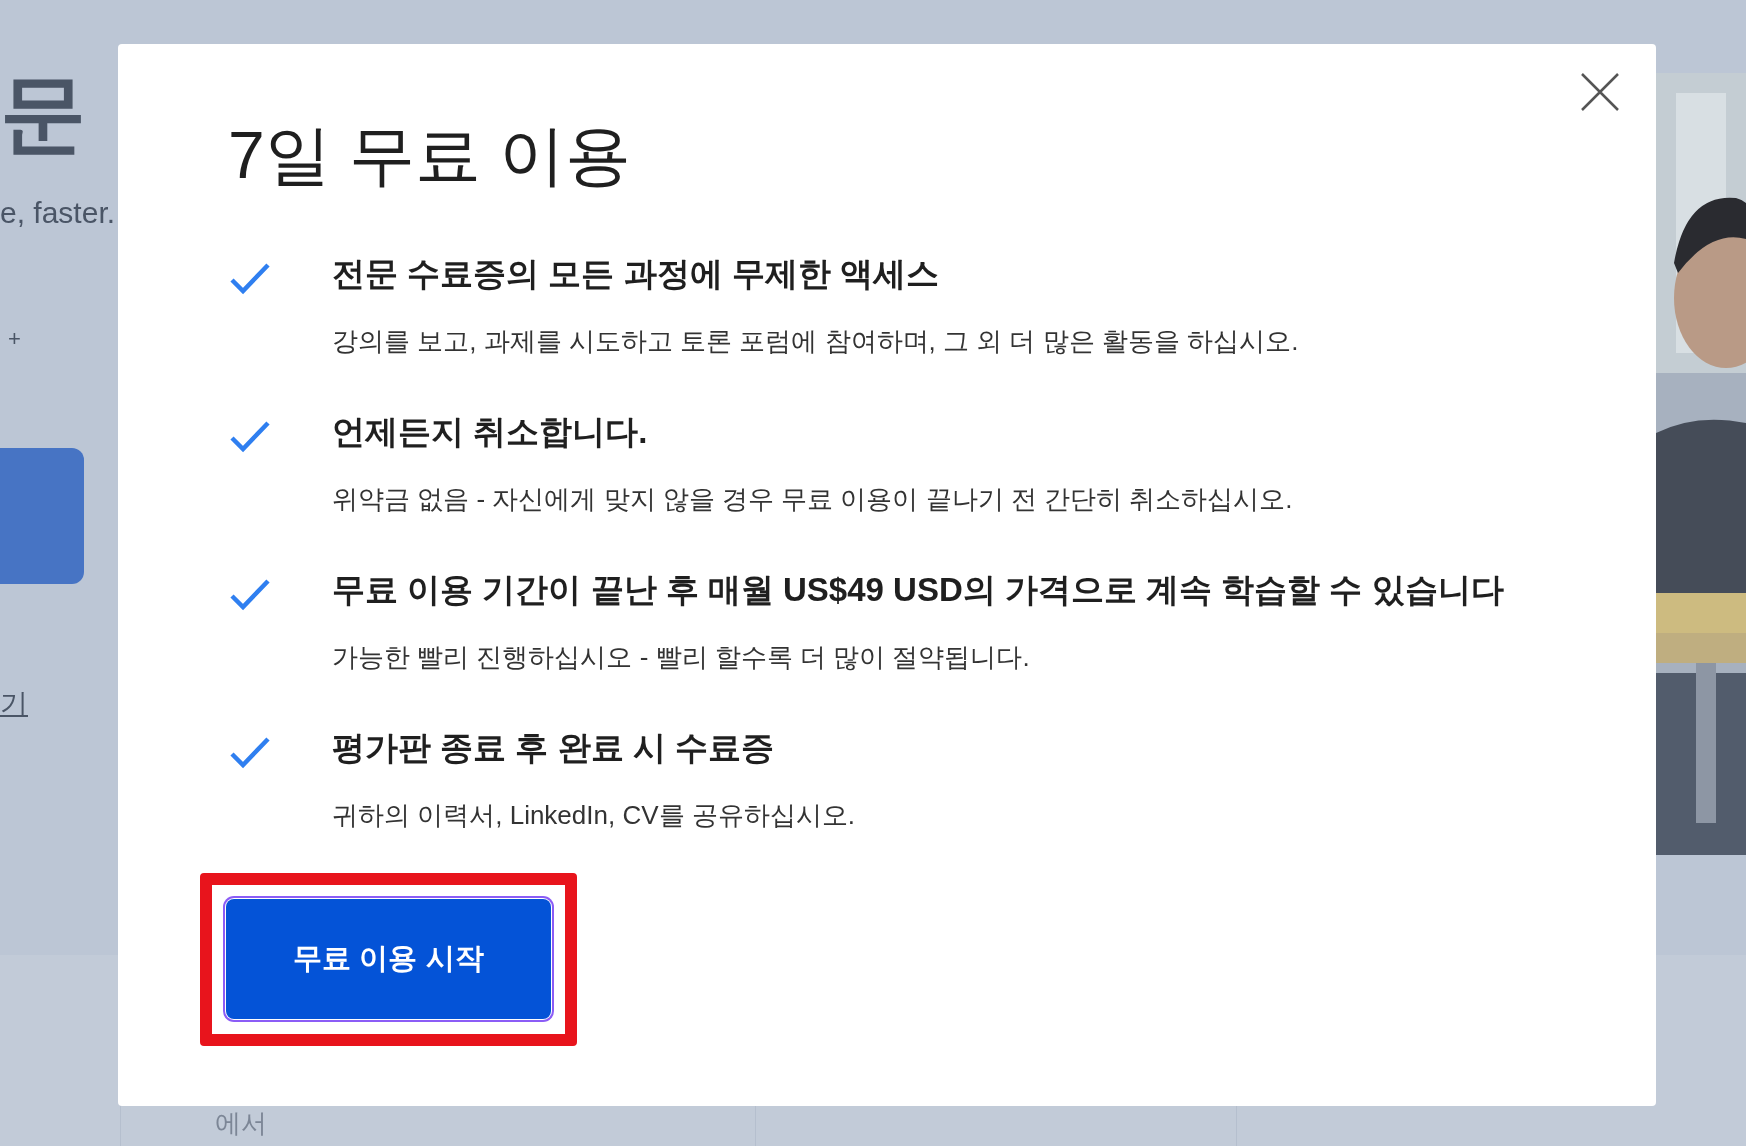 This screenshot has width=1746, height=1146. What do you see at coordinates (43, 113) in the screenshot?
I see `page-heading: 문` at bounding box center [43, 113].